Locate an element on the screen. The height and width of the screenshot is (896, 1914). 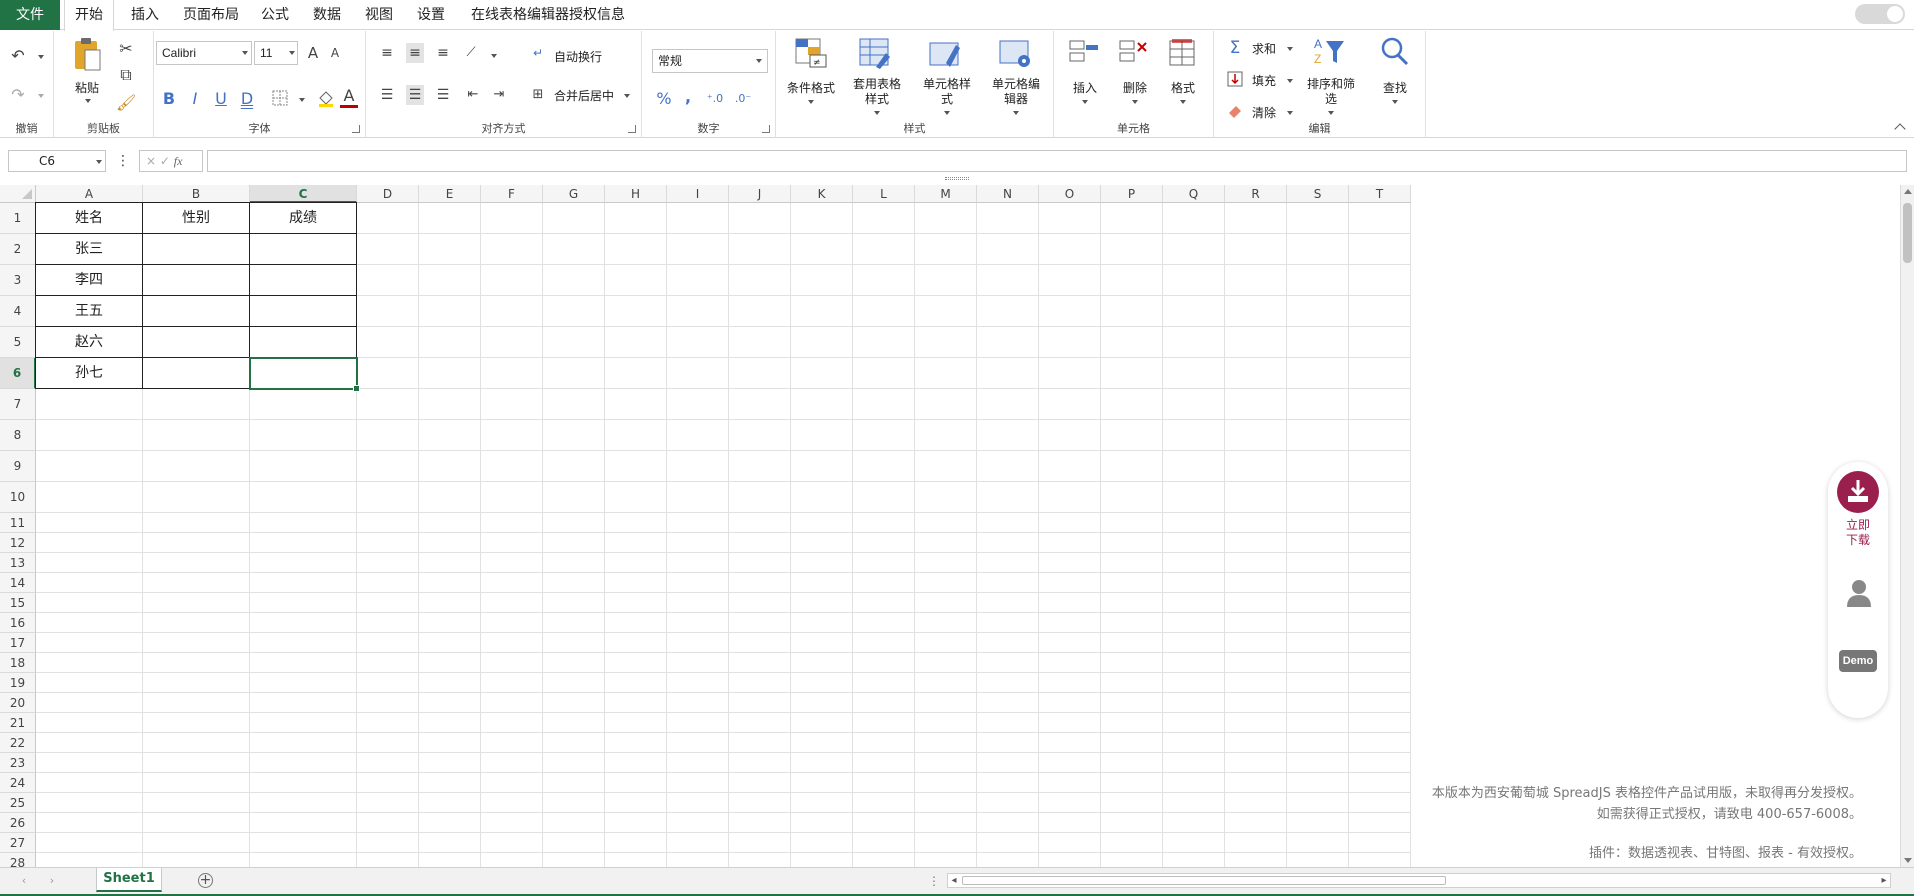
vertical-scrollbar is located at coordinates (1907, 526).